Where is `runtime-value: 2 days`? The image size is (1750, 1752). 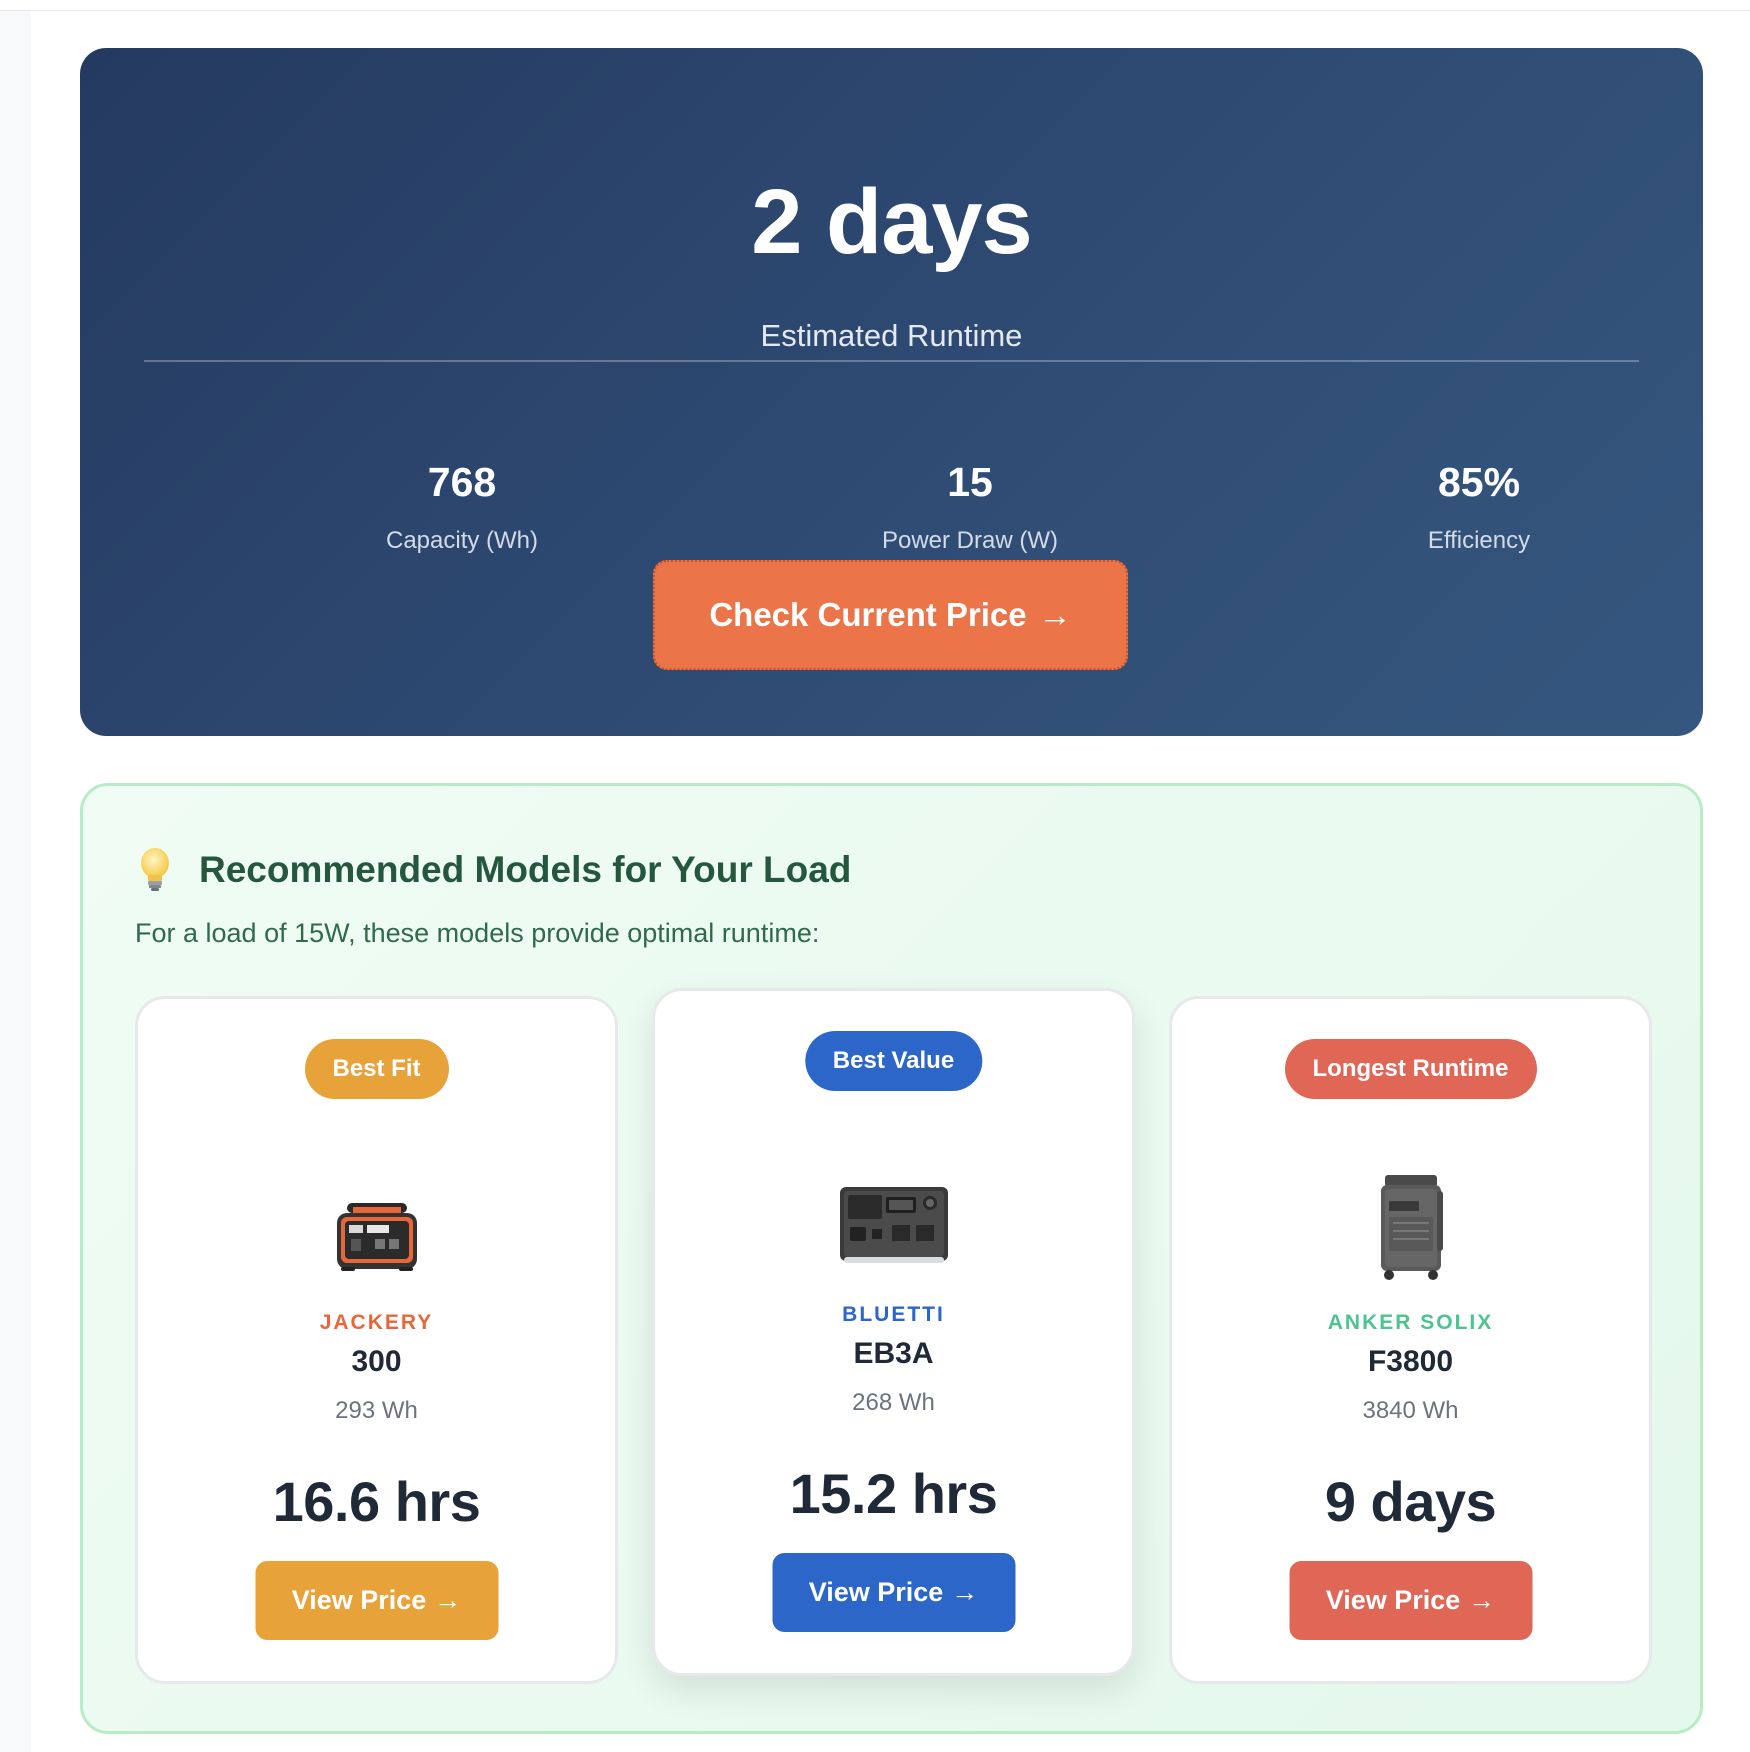
runtime-value: 2 days is located at coordinates (891, 222).